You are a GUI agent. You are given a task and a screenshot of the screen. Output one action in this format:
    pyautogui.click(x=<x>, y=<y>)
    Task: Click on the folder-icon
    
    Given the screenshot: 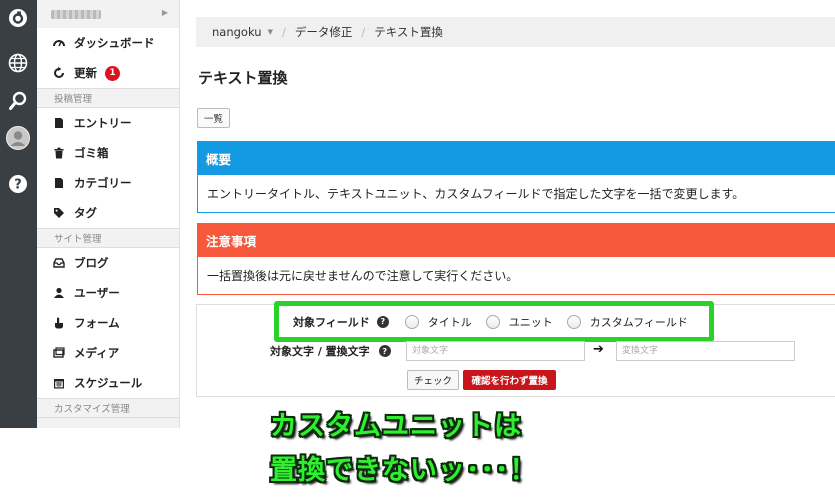 What is the action you would take?
    pyautogui.click(x=59, y=183)
    